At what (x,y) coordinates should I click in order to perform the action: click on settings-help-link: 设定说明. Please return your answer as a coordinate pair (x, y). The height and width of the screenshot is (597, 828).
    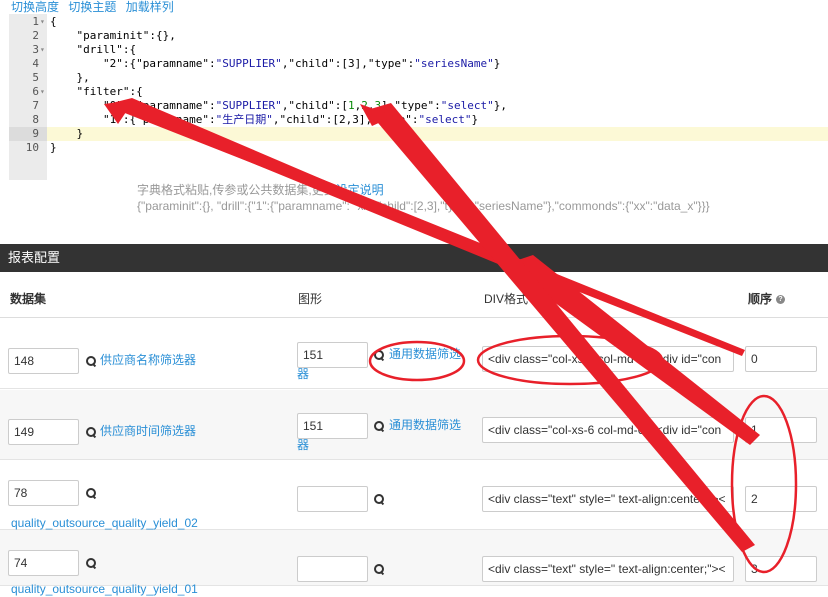
    Looking at the image, I should click on (360, 190).